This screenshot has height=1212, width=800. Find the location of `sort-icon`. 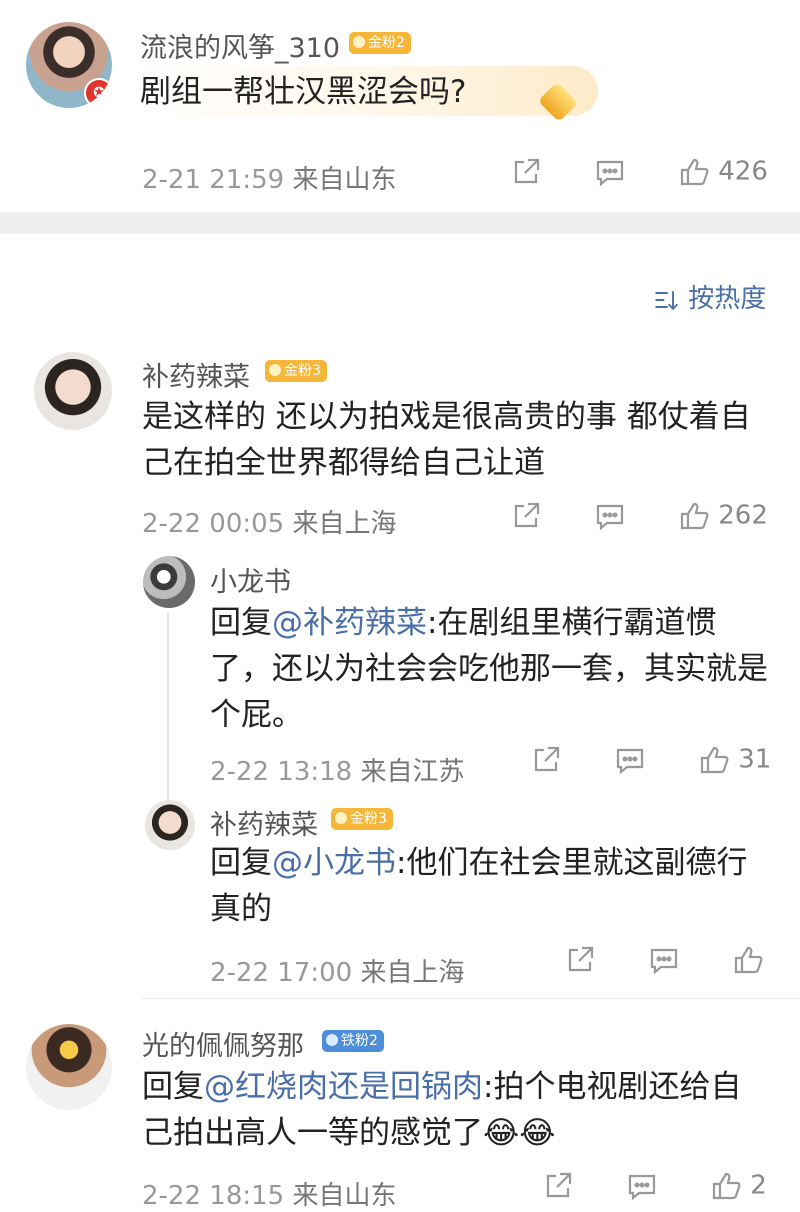

sort-icon is located at coordinates (667, 300).